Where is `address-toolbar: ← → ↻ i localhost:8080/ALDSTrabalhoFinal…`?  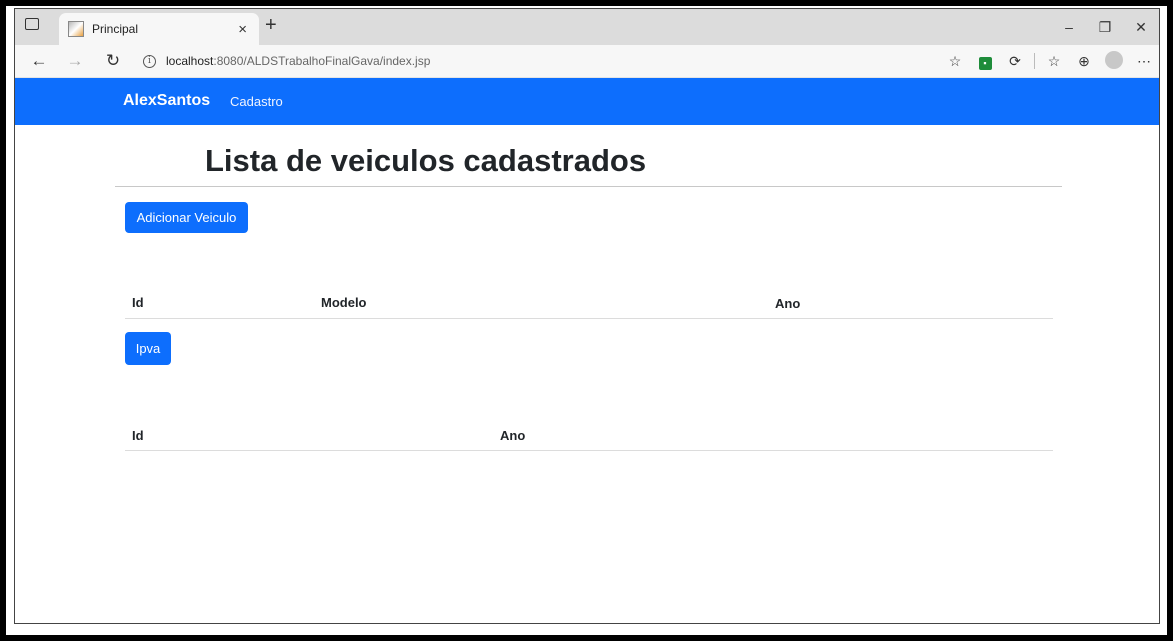
address-toolbar: ← → ↻ i localhost:8080/ALDSTrabalhoFinal… is located at coordinates (587, 61).